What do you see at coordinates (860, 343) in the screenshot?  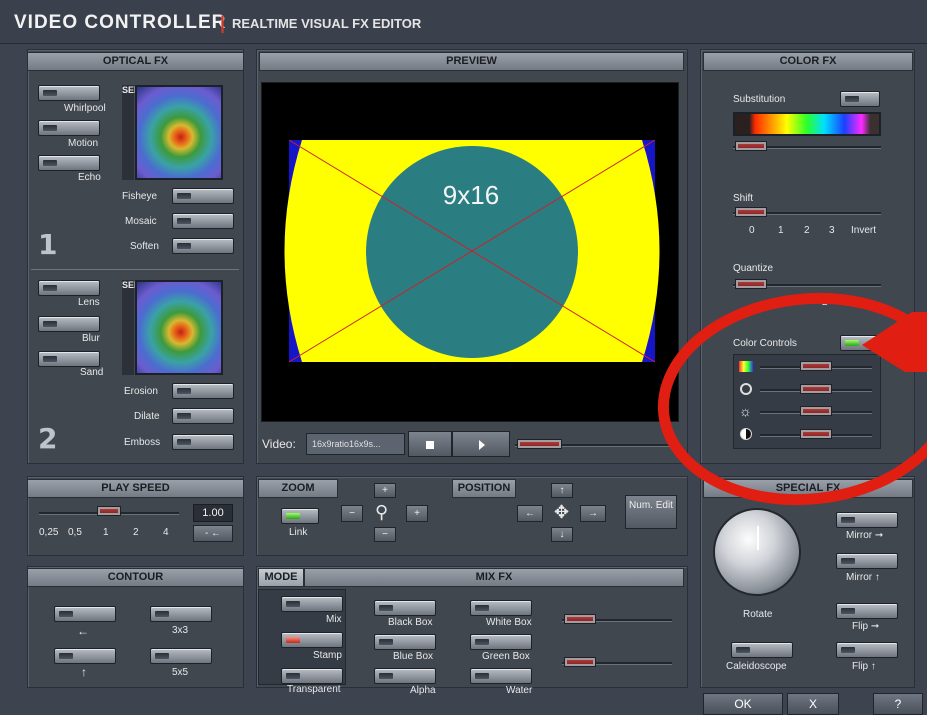 I see `color-controls-switch` at bounding box center [860, 343].